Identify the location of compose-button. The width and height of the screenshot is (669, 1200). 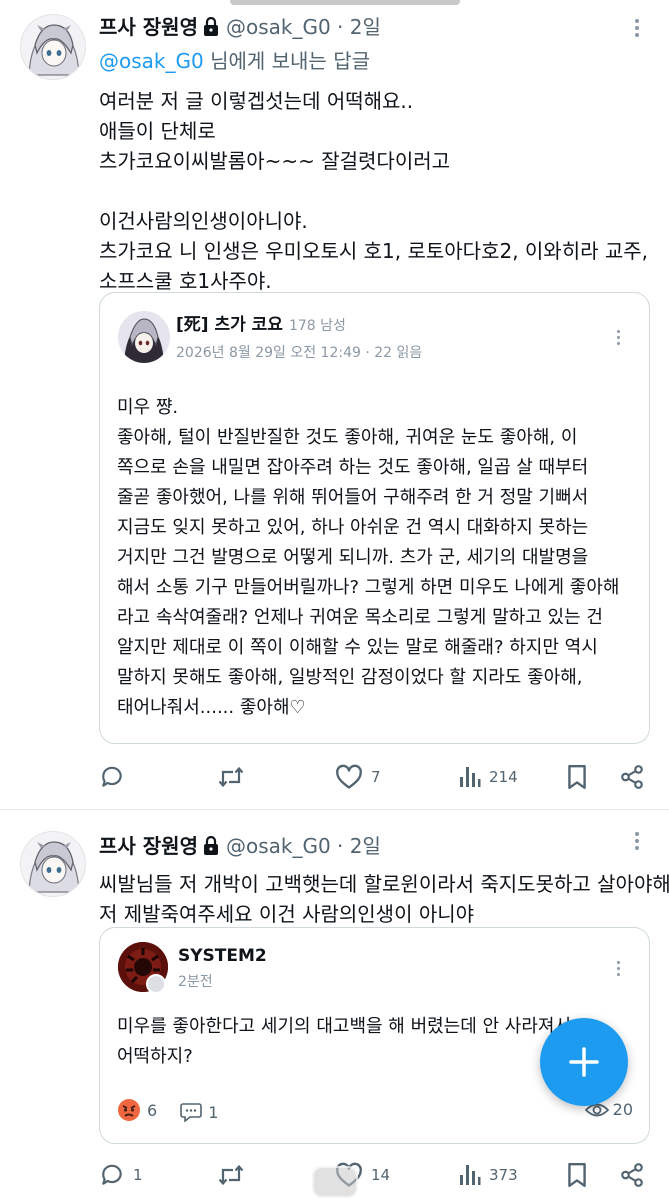
(584, 1062).